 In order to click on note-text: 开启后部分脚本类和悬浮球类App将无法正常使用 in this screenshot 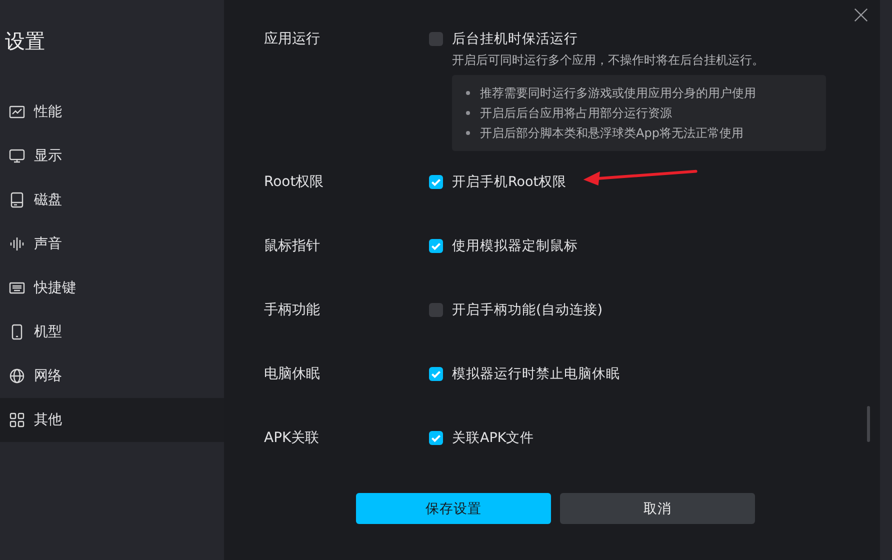, I will do `click(612, 133)`.